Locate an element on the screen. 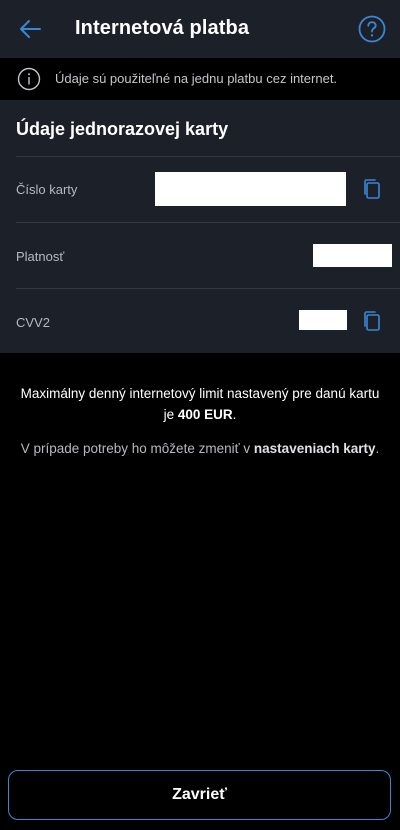 The width and height of the screenshot is (400, 830). daily-limit-period: . is located at coordinates (234, 414).